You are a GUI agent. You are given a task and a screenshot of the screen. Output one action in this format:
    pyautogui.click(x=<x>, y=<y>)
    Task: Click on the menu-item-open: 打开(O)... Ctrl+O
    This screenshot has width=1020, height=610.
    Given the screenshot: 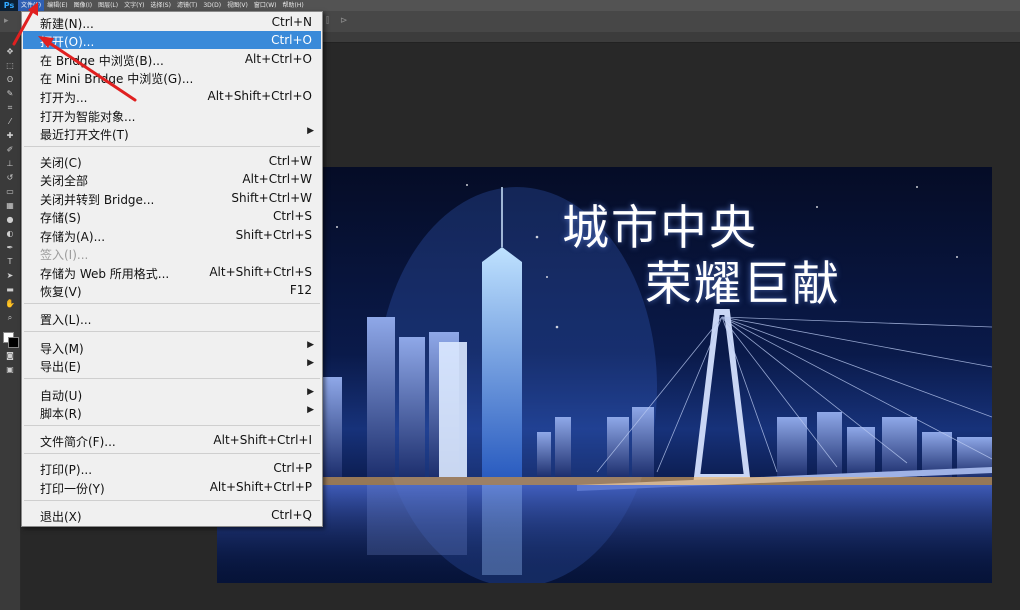 What is the action you would take?
    pyautogui.click(x=172, y=40)
    